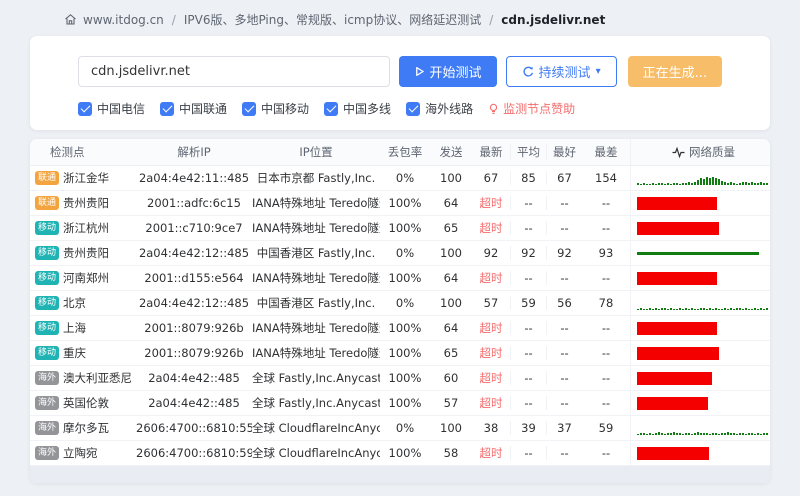 This screenshot has height=496, width=800. What do you see at coordinates (194, 278) in the screenshot?
I see `resolved-ip: 2001::d155:e564` at bounding box center [194, 278].